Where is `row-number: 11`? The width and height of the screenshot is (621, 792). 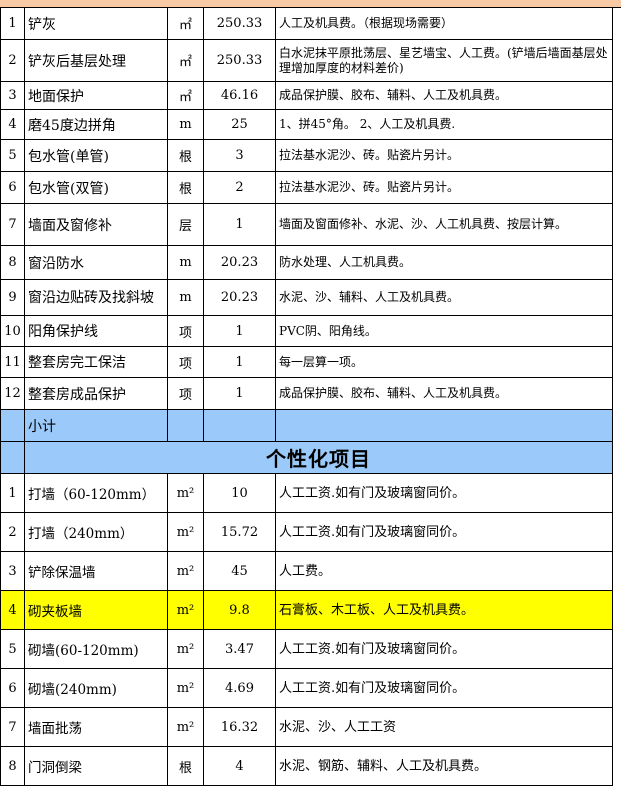 row-number: 11 is located at coordinates (12, 362).